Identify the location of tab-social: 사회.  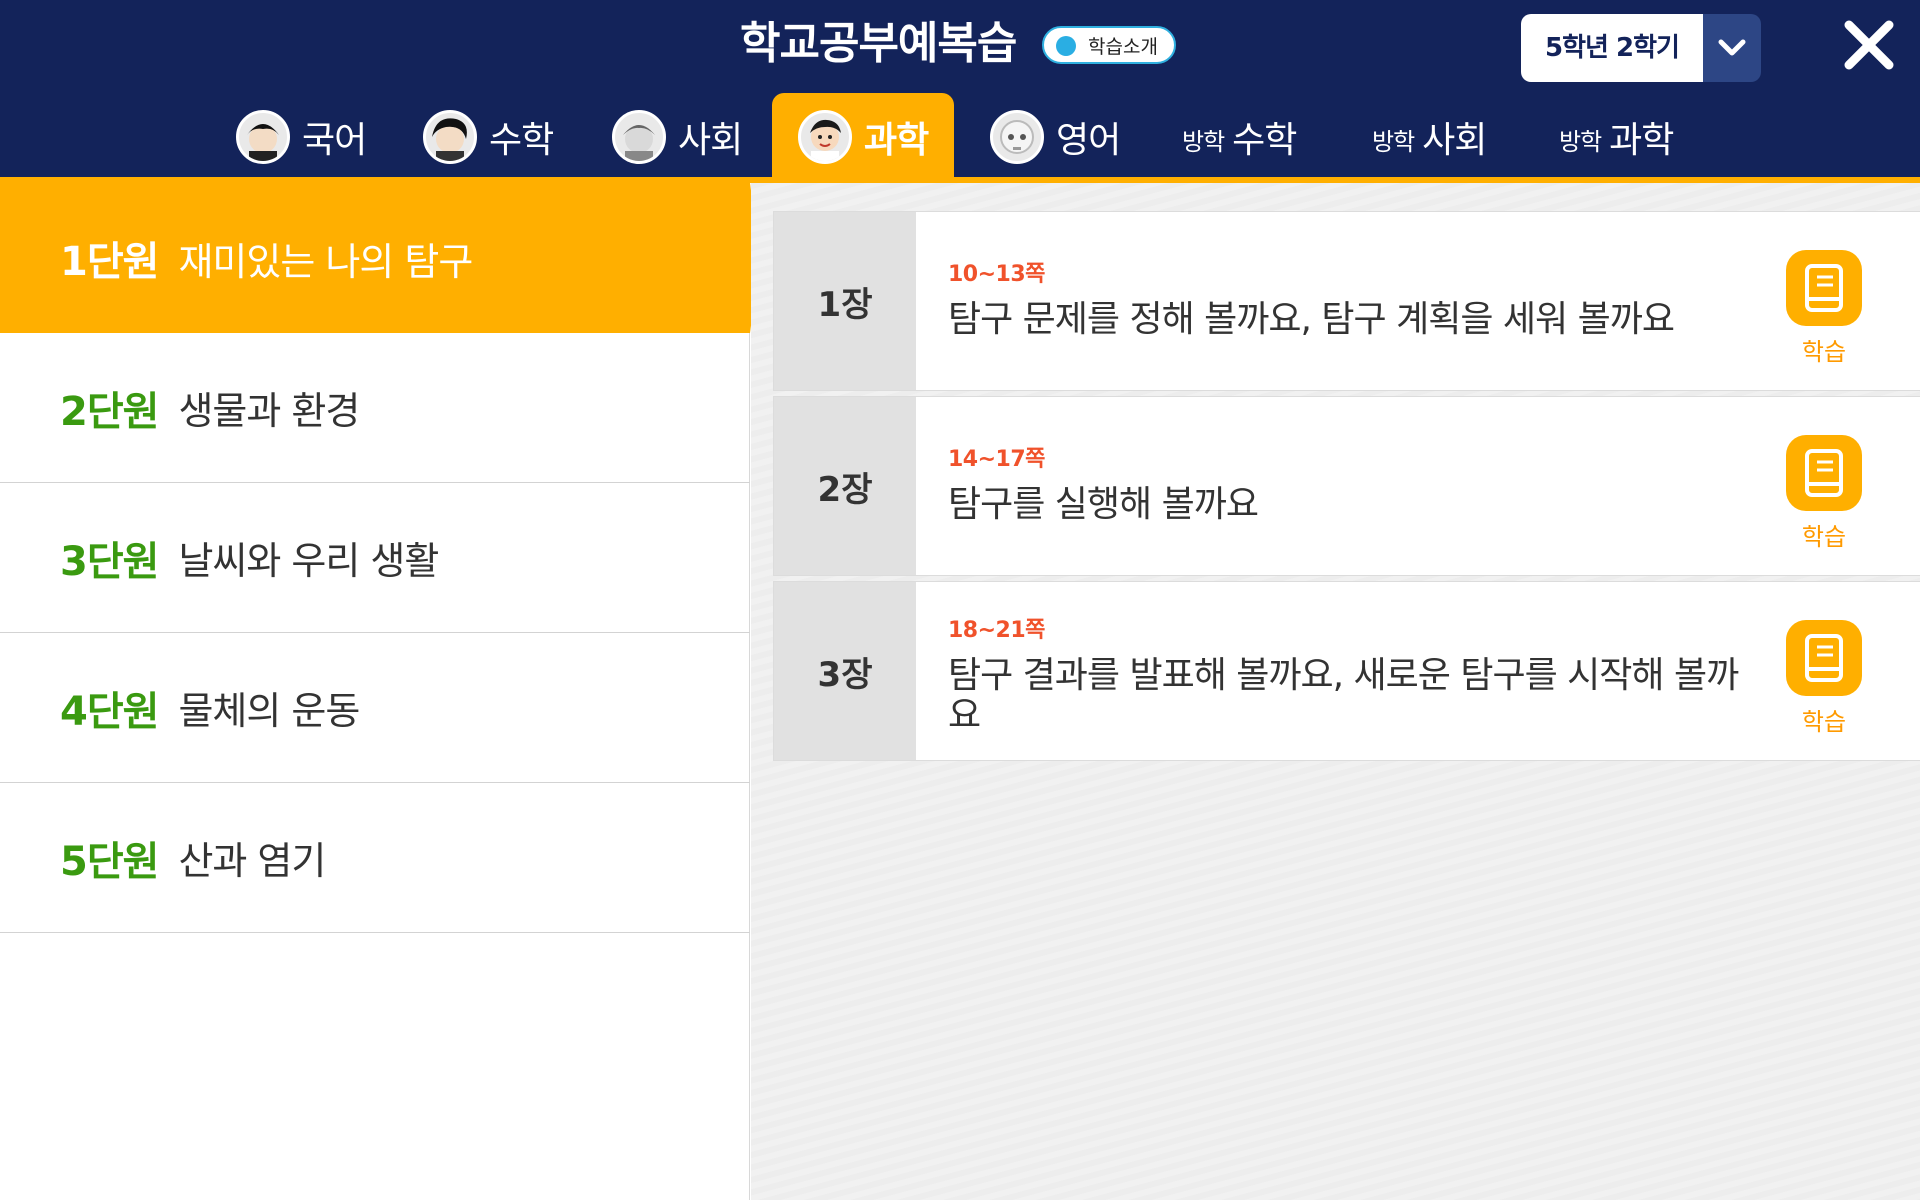
(677, 136).